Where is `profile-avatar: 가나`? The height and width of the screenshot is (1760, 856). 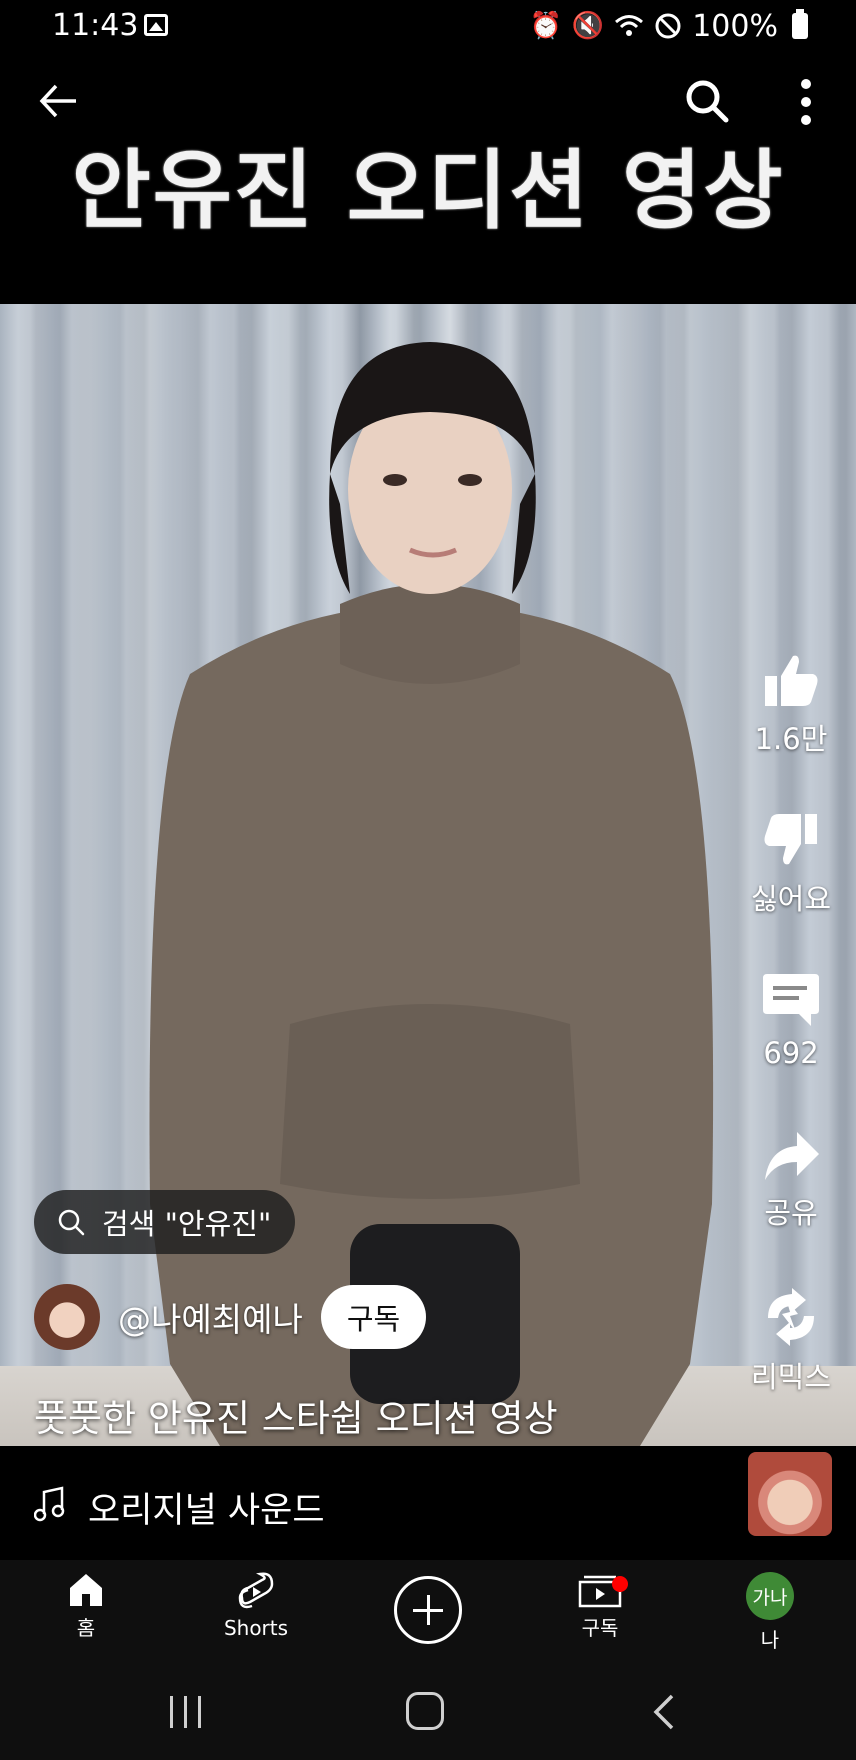 profile-avatar: 가나 is located at coordinates (770, 1596).